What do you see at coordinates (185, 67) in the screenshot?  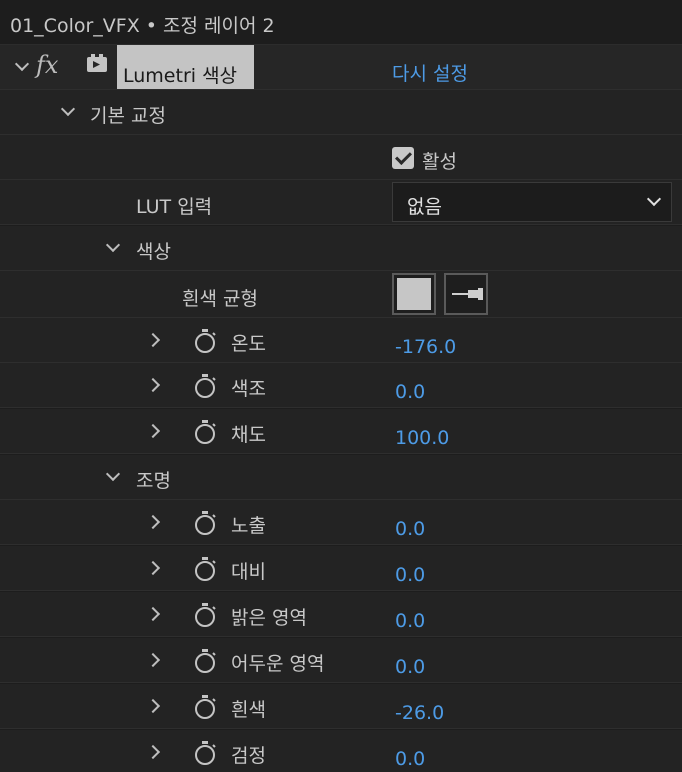 I see `effect-name: Lumetri 색상` at bounding box center [185, 67].